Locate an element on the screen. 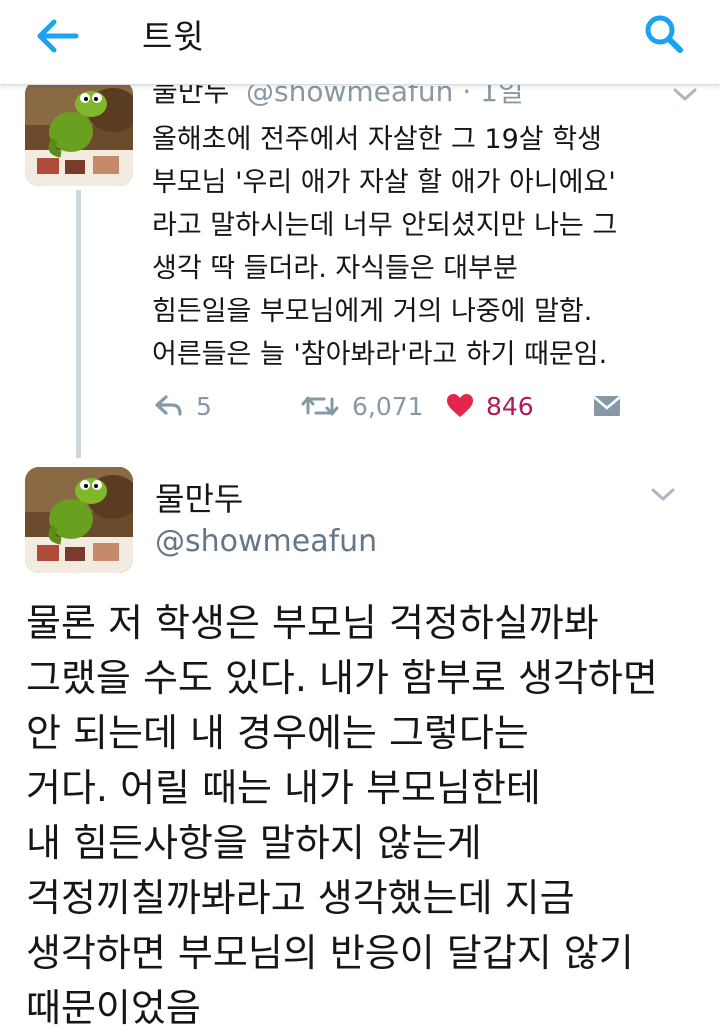  tweet-text-line: 걱정끼칠까봐라고 생각했는데 지금 is located at coordinates (300, 898).